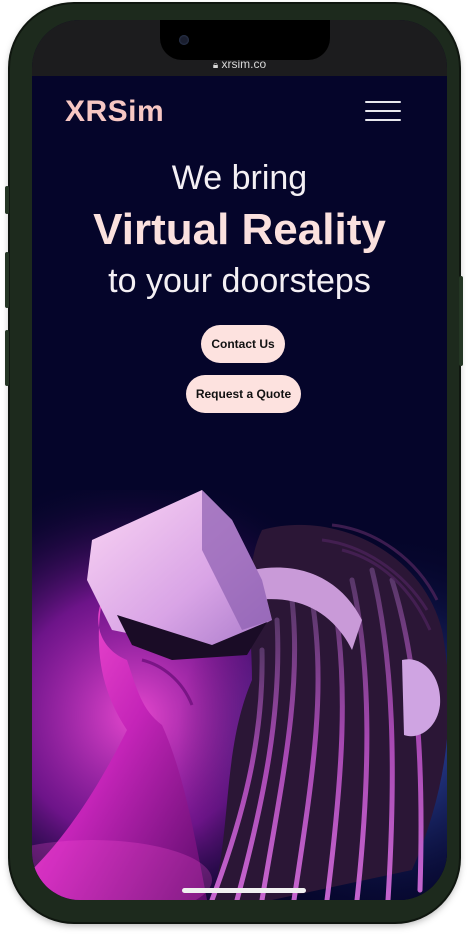 Image resolution: width=469 pixels, height=944 pixels. I want to click on notch, so click(245, 40).